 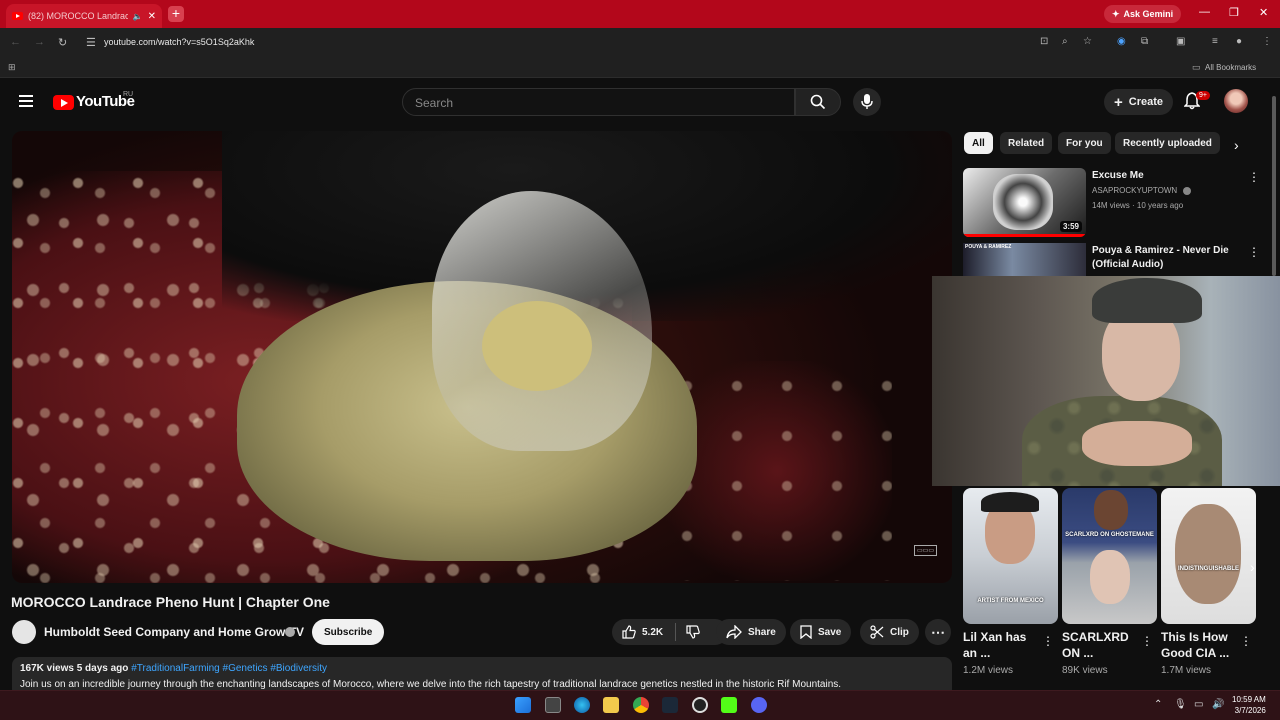 I want to click on short-thumbnail: ARTIST FROM MEXICO, so click(x=1010, y=556).